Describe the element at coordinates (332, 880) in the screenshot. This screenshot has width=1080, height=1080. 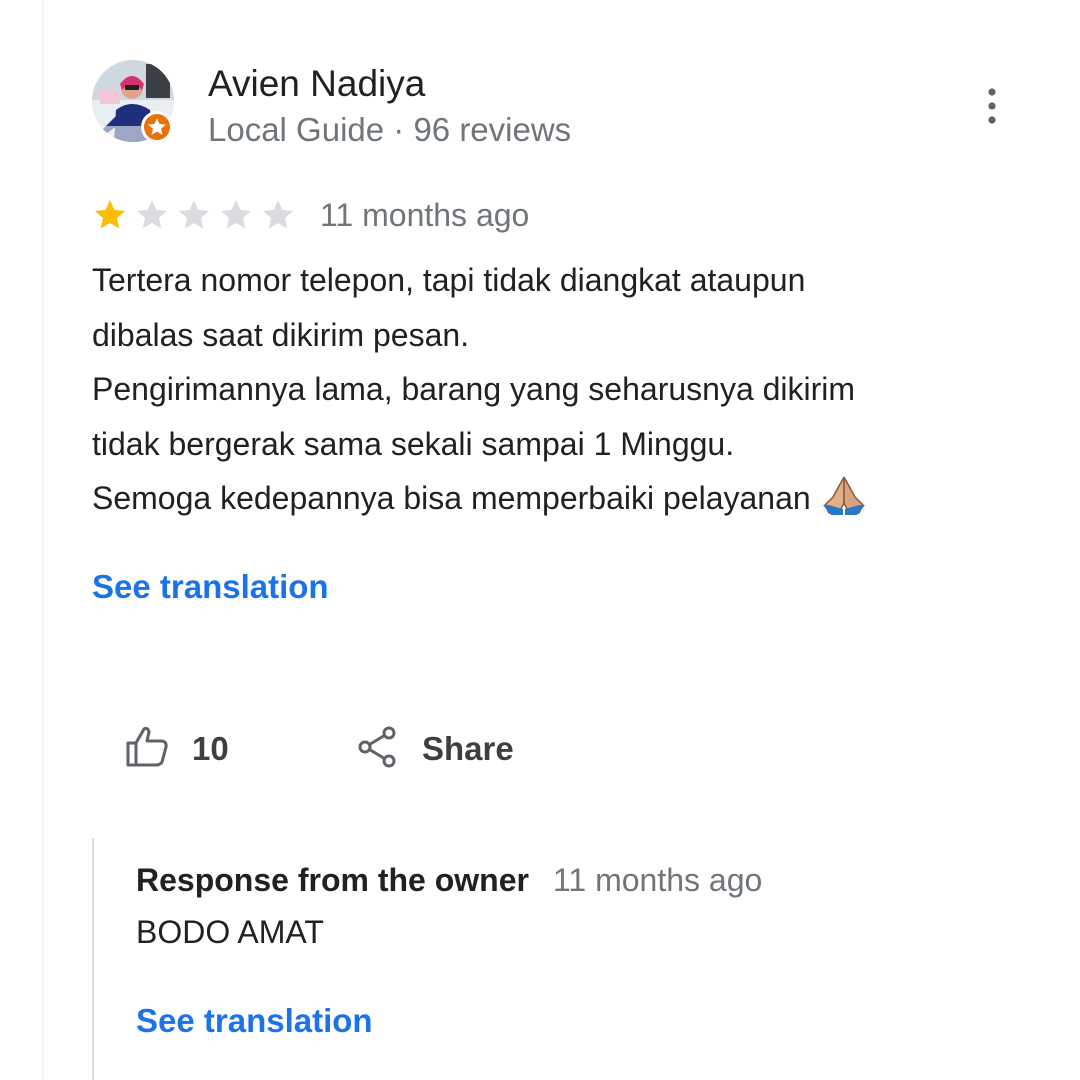
I see `owner-response-title: Response from the owner` at that location.